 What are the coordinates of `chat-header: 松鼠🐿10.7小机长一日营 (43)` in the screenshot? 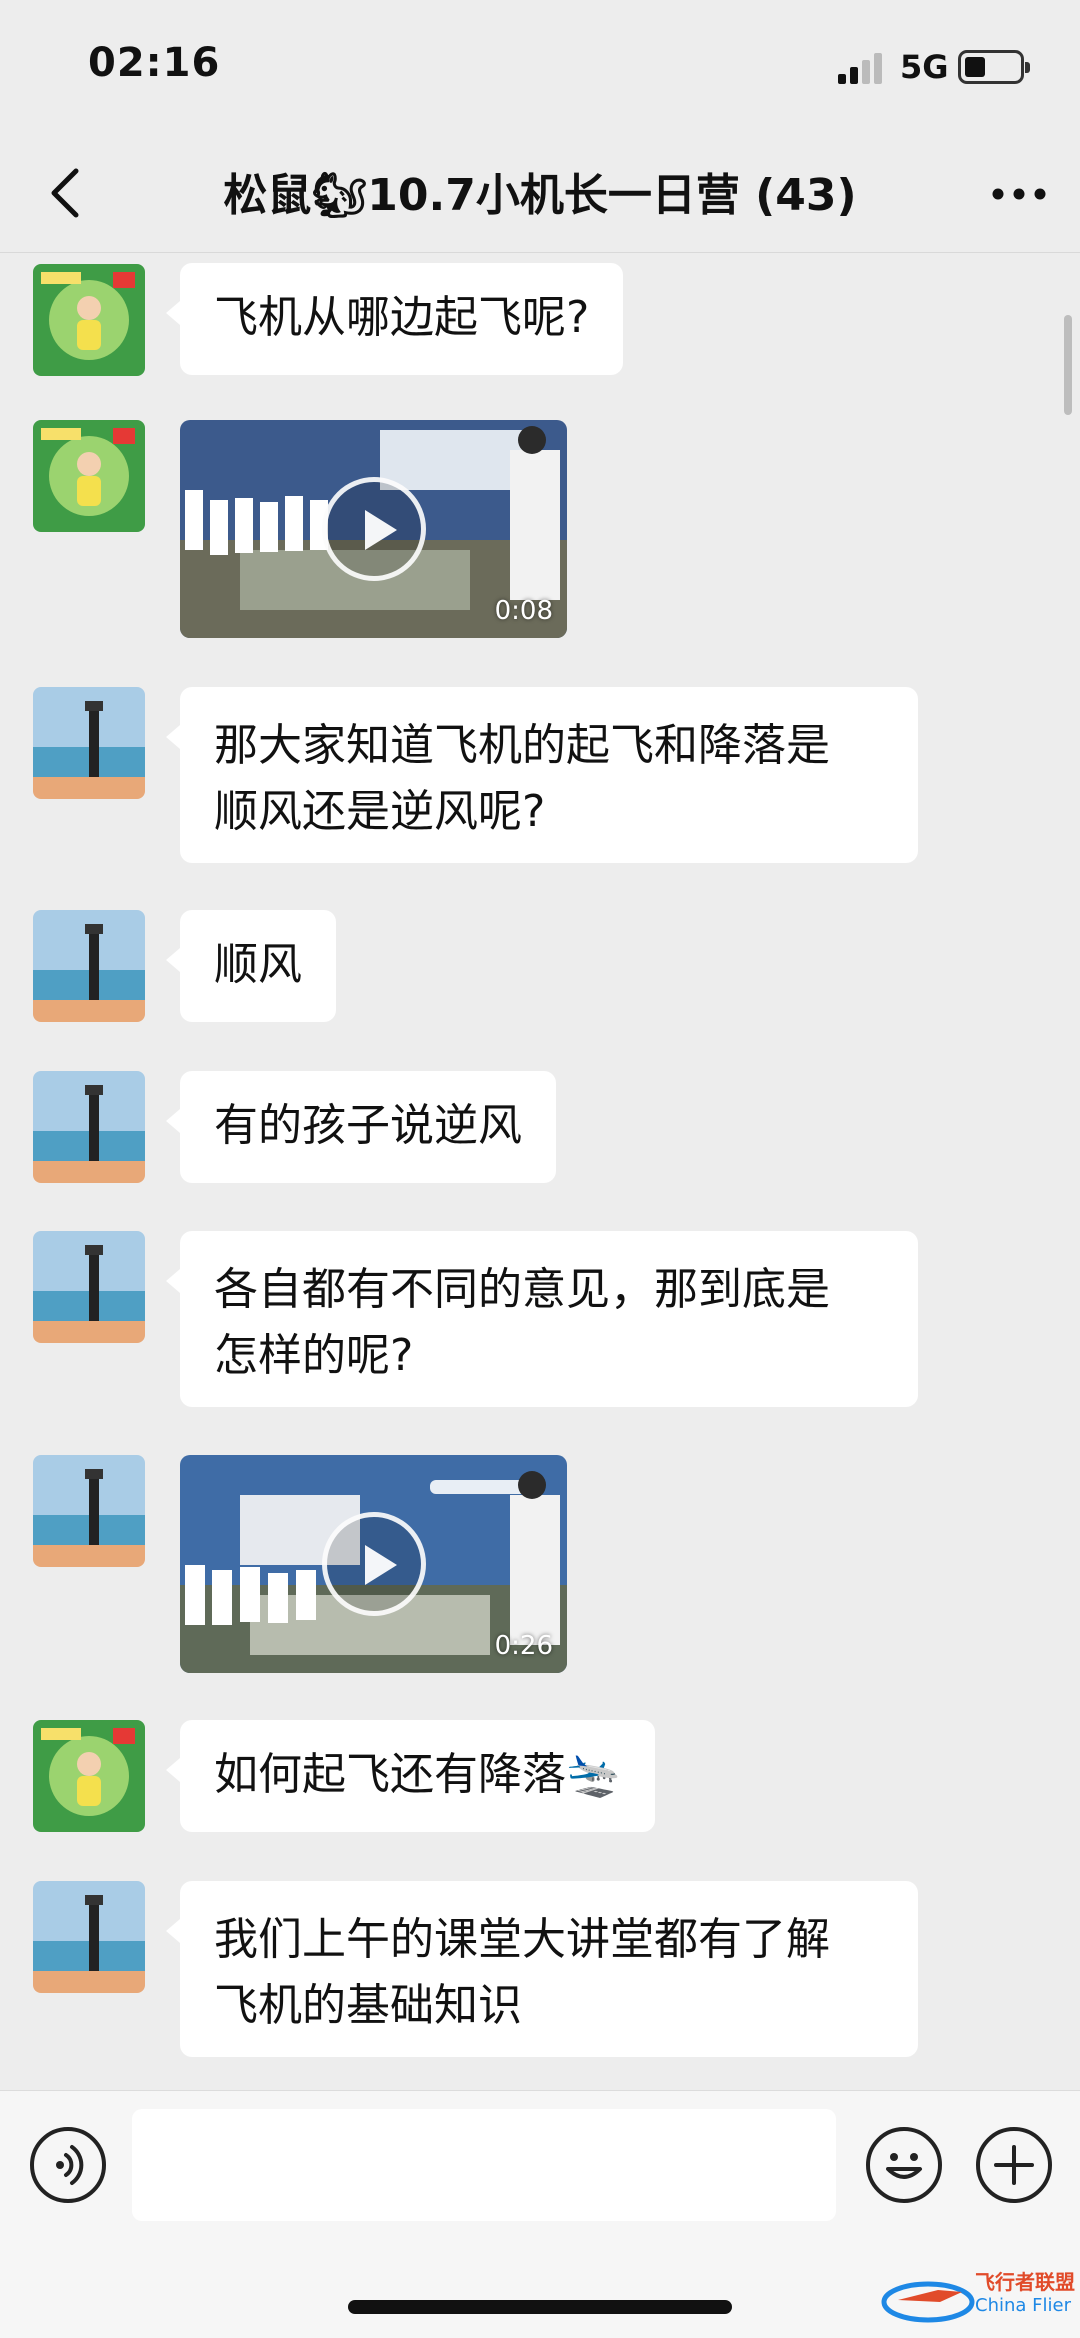 It's located at (540, 196).